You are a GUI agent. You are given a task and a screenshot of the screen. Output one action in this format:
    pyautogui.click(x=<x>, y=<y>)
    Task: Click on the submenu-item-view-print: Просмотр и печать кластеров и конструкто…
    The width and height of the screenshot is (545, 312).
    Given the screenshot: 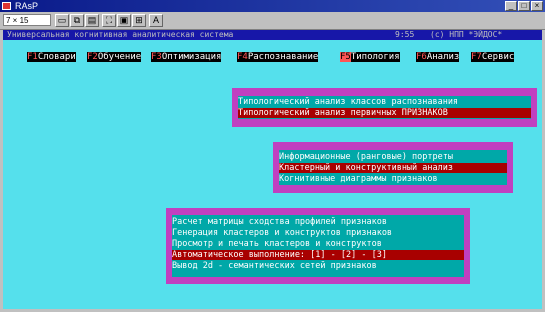 What is the action you would take?
    pyautogui.click(x=318, y=244)
    